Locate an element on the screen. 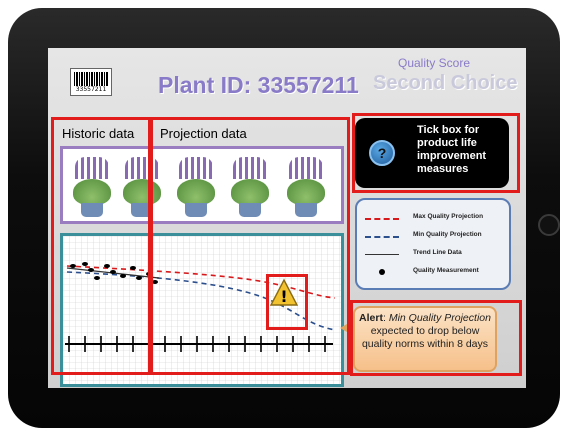  legend-item-min: Min Quality Projection is located at coordinates (435, 237).